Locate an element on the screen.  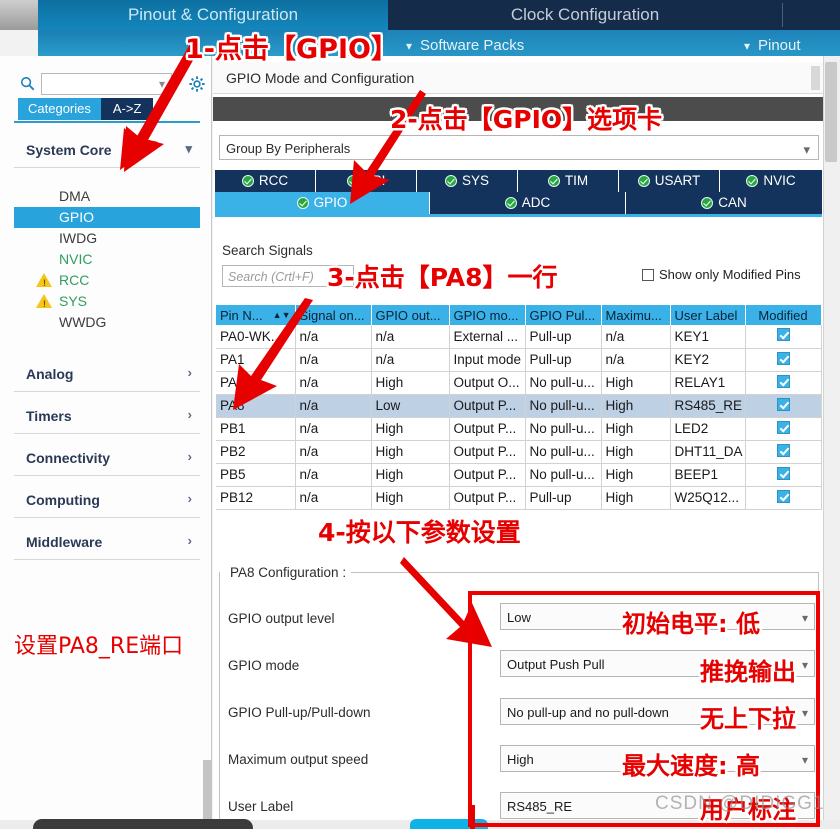
peripheral-tab-nvic: NVIC is located at coordinates (771, 181).